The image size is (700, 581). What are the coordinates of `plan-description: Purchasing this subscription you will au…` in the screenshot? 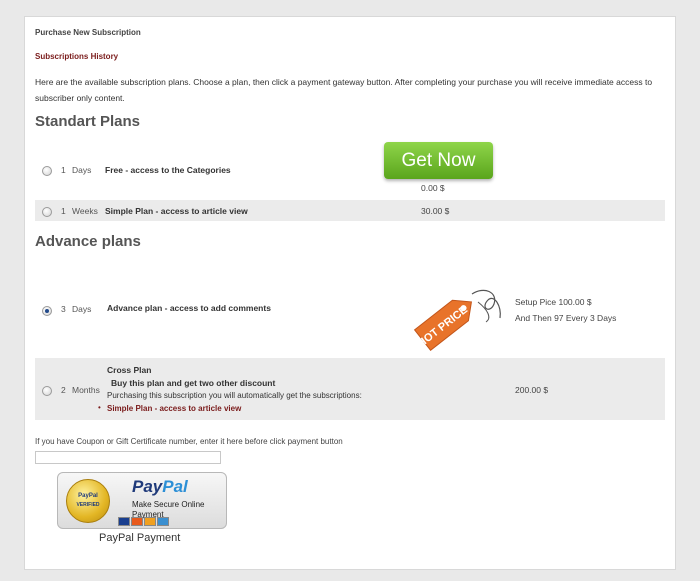 It's located at (234, 395).